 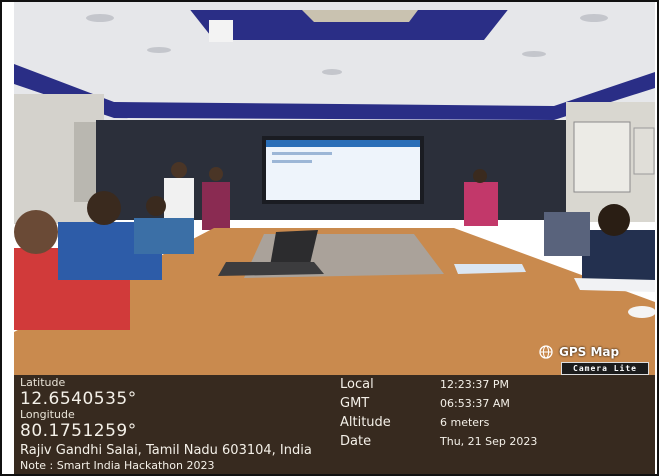 I want to click on laptop-base, so click(x=271, y=269).